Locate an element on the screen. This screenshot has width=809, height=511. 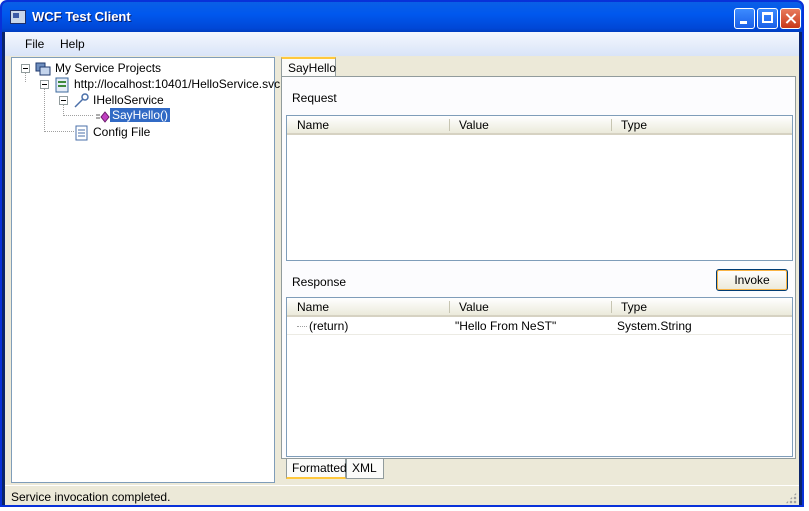
invoke-button: Invoke is located at coordinates (752, 280).